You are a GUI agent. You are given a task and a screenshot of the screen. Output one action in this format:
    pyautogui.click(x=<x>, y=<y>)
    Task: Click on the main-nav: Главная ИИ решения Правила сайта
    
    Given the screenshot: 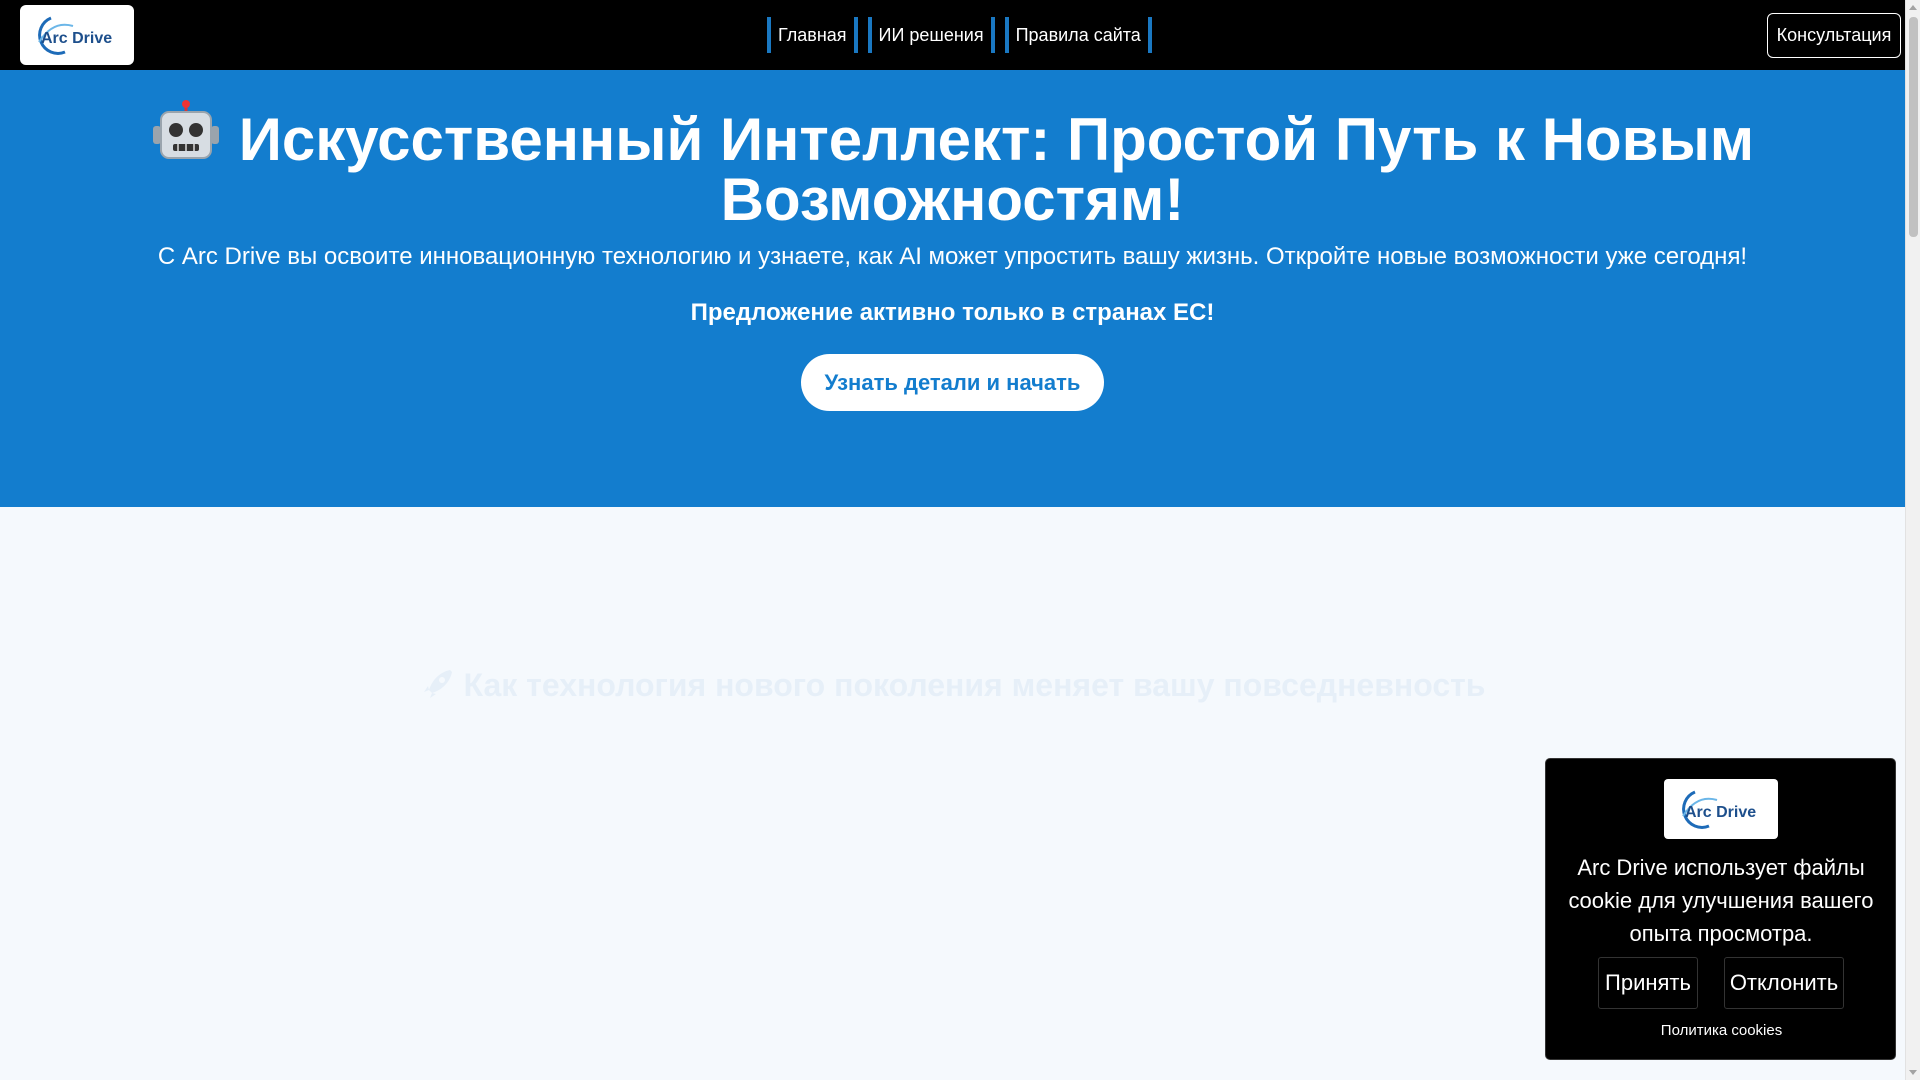 What is the action you would take?
    pyautogui.click(x=959, y=35)
    